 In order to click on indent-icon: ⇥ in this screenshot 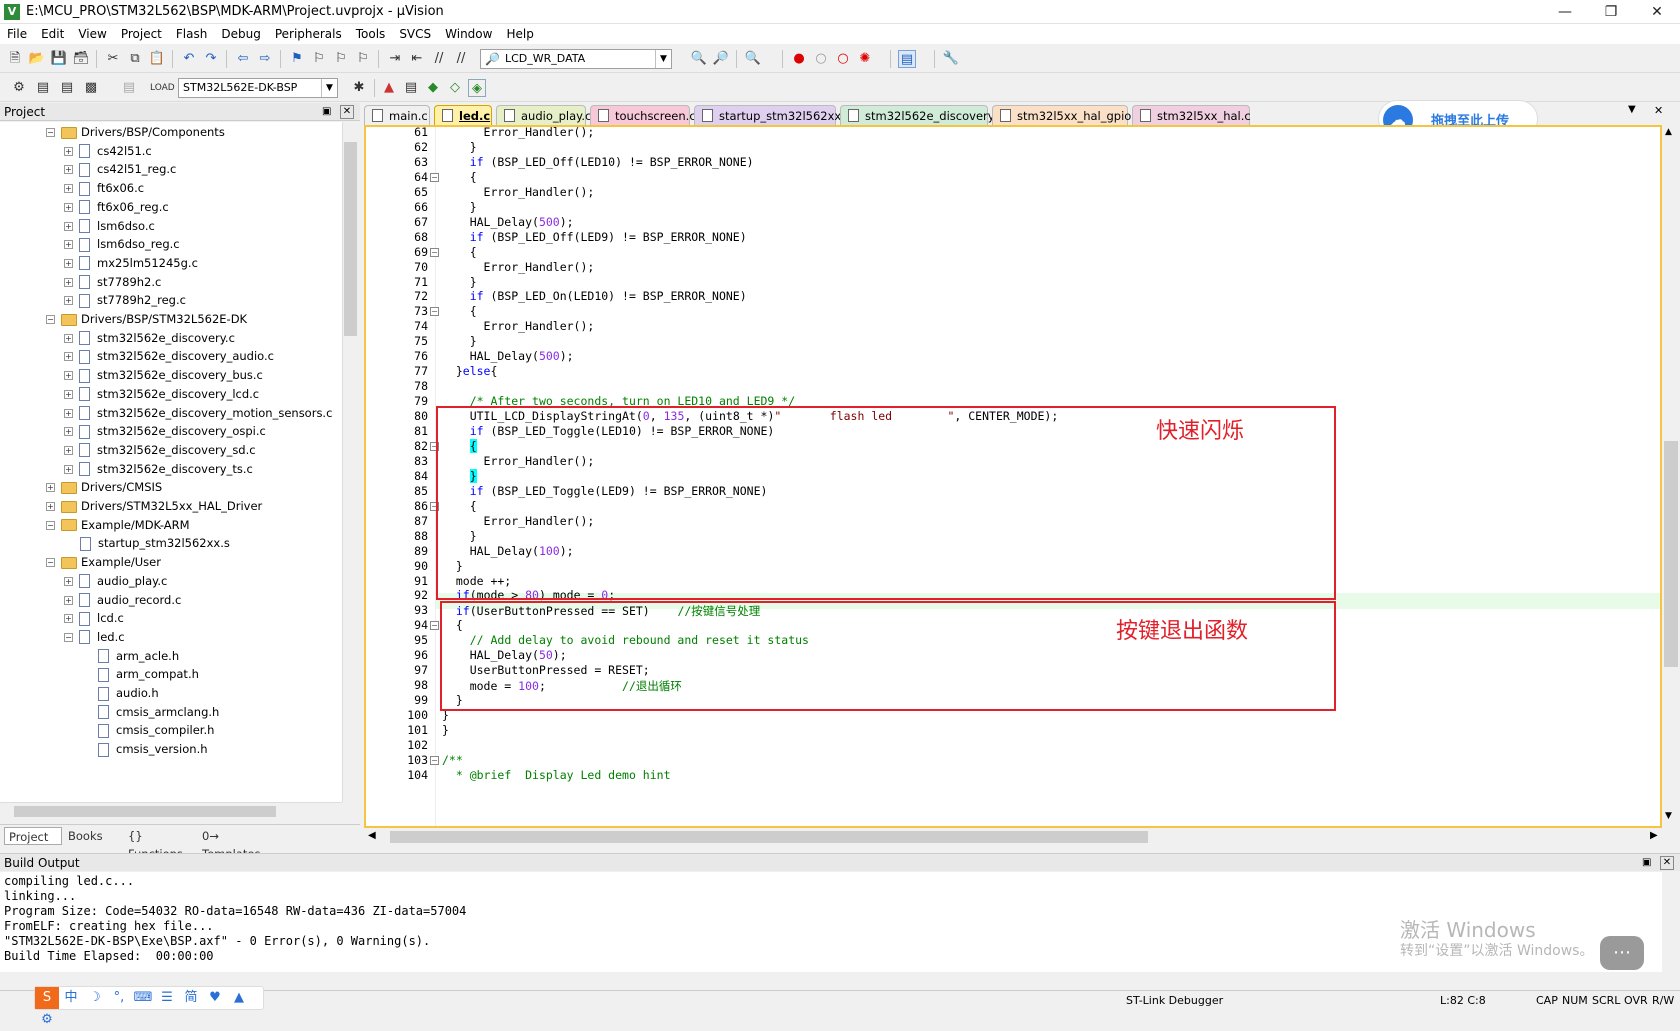, I will do `click(395, 59)`.